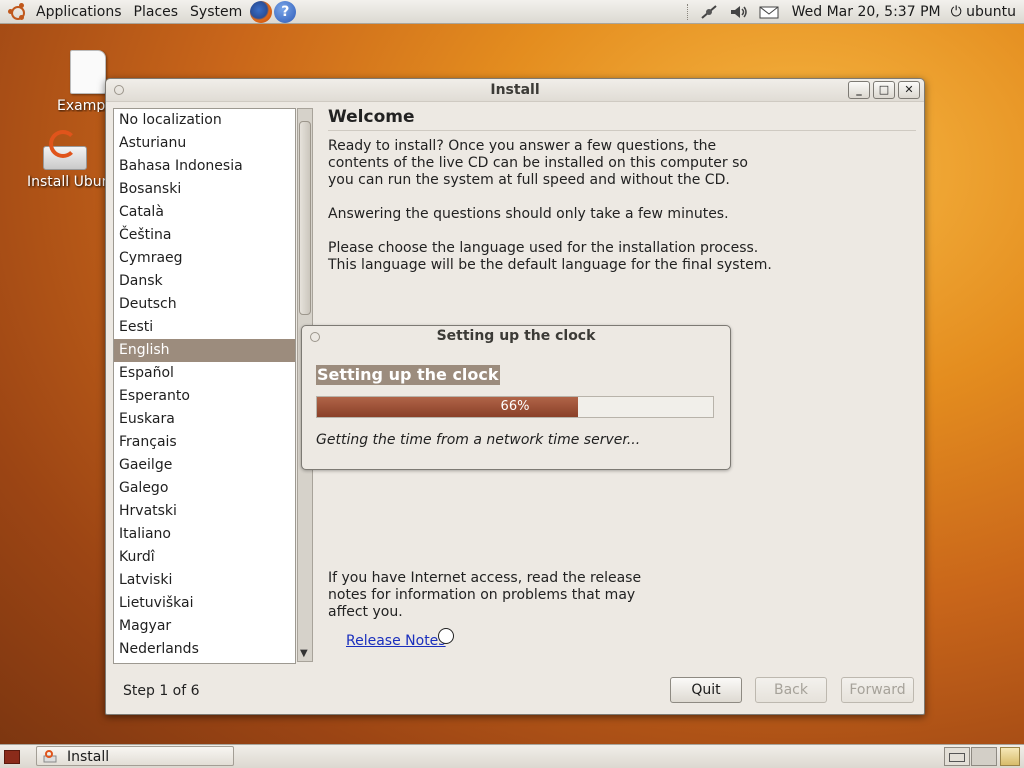 Image resolution: width=1024 pixels, height=768 pixels. I want to click on ubuntu-logo-icon, so click(17, 11).